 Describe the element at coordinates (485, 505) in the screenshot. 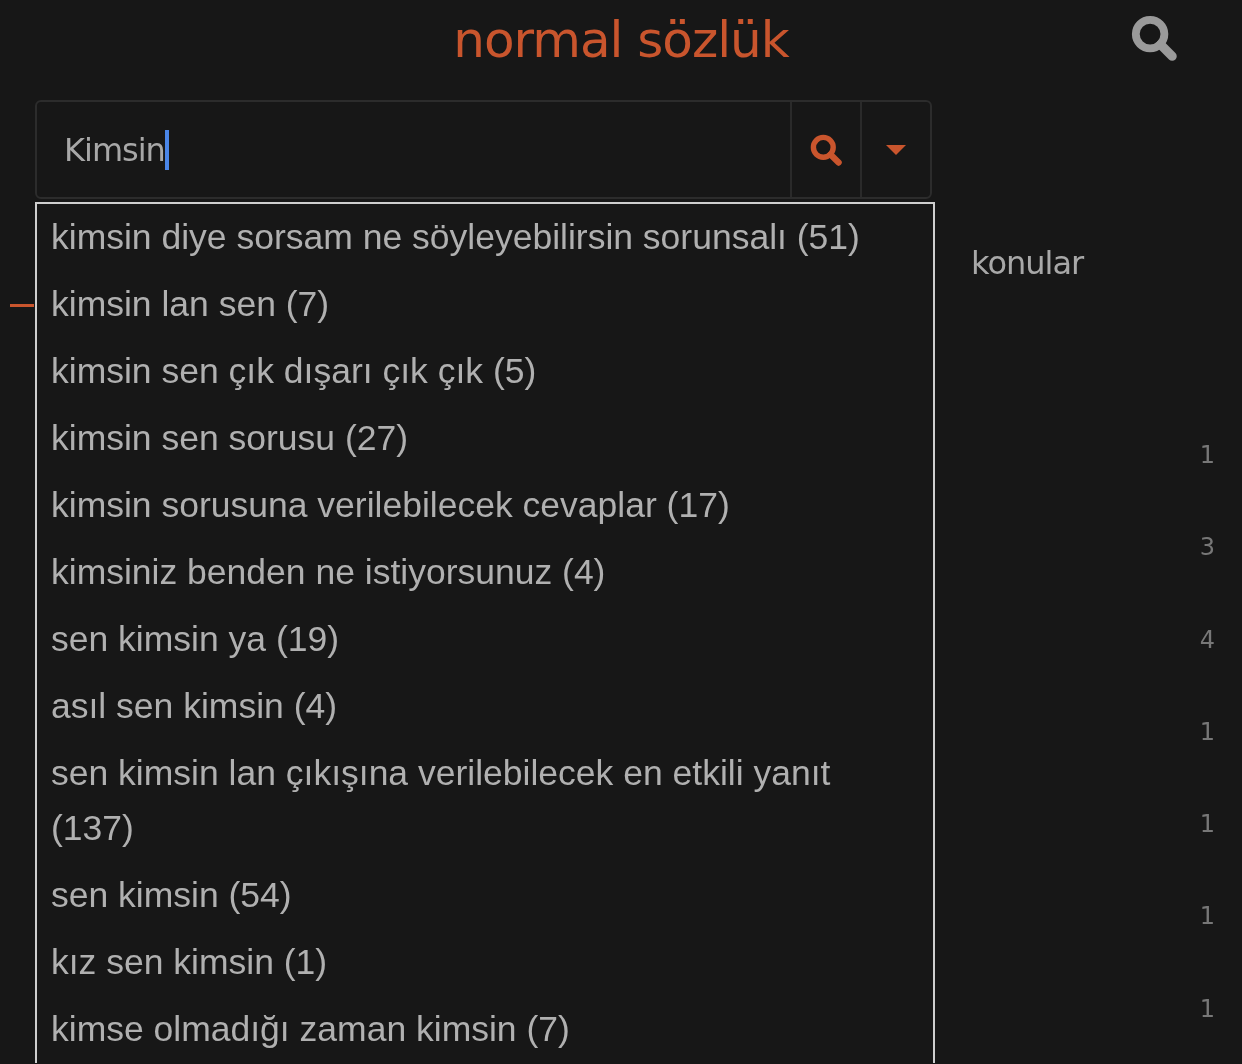

I see `suggestion-item: kimsin sorusuna verilebilecek cevaplar (17)` at that location.